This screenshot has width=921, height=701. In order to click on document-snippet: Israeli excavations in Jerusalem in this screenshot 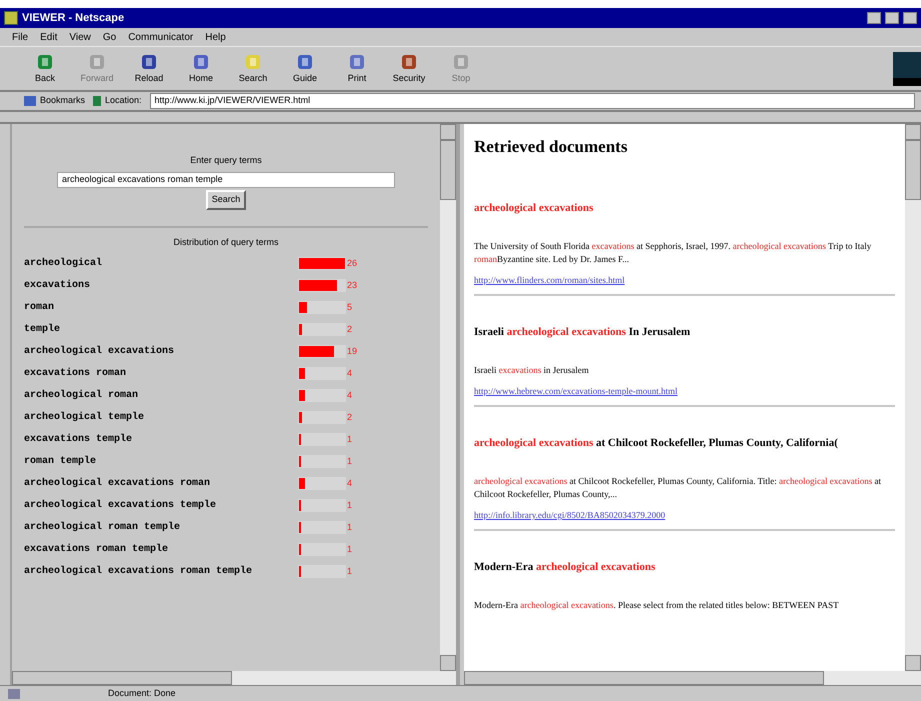, I will do `click(532, 370)`.